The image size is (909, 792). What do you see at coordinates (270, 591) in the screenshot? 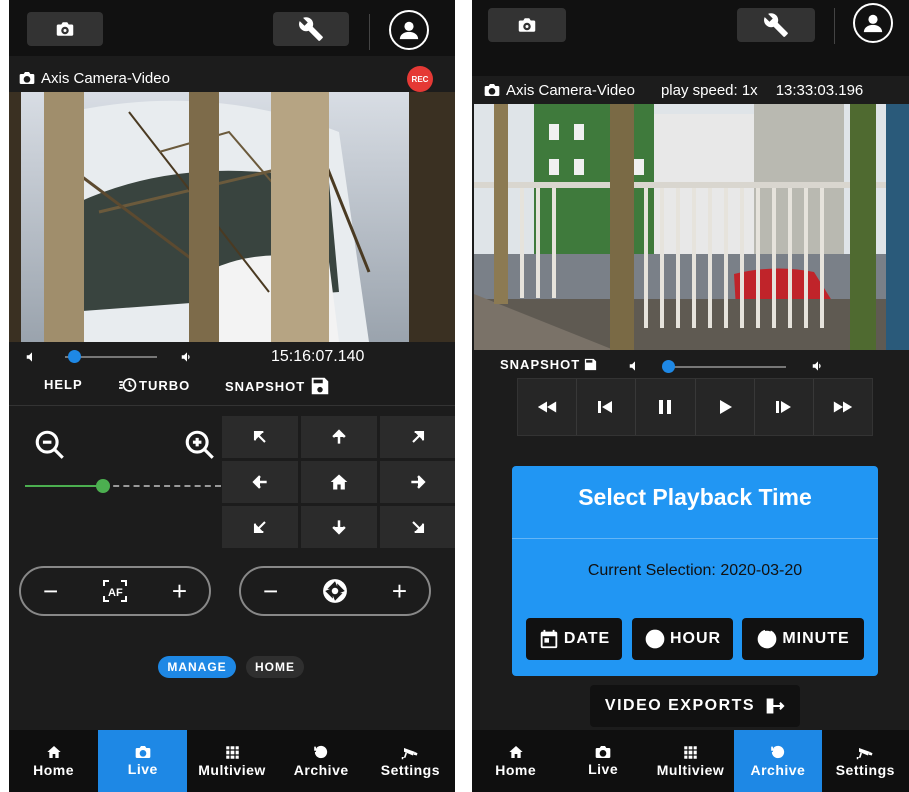
I see `iris-minus-button: −` at bounding box center [270, 591].